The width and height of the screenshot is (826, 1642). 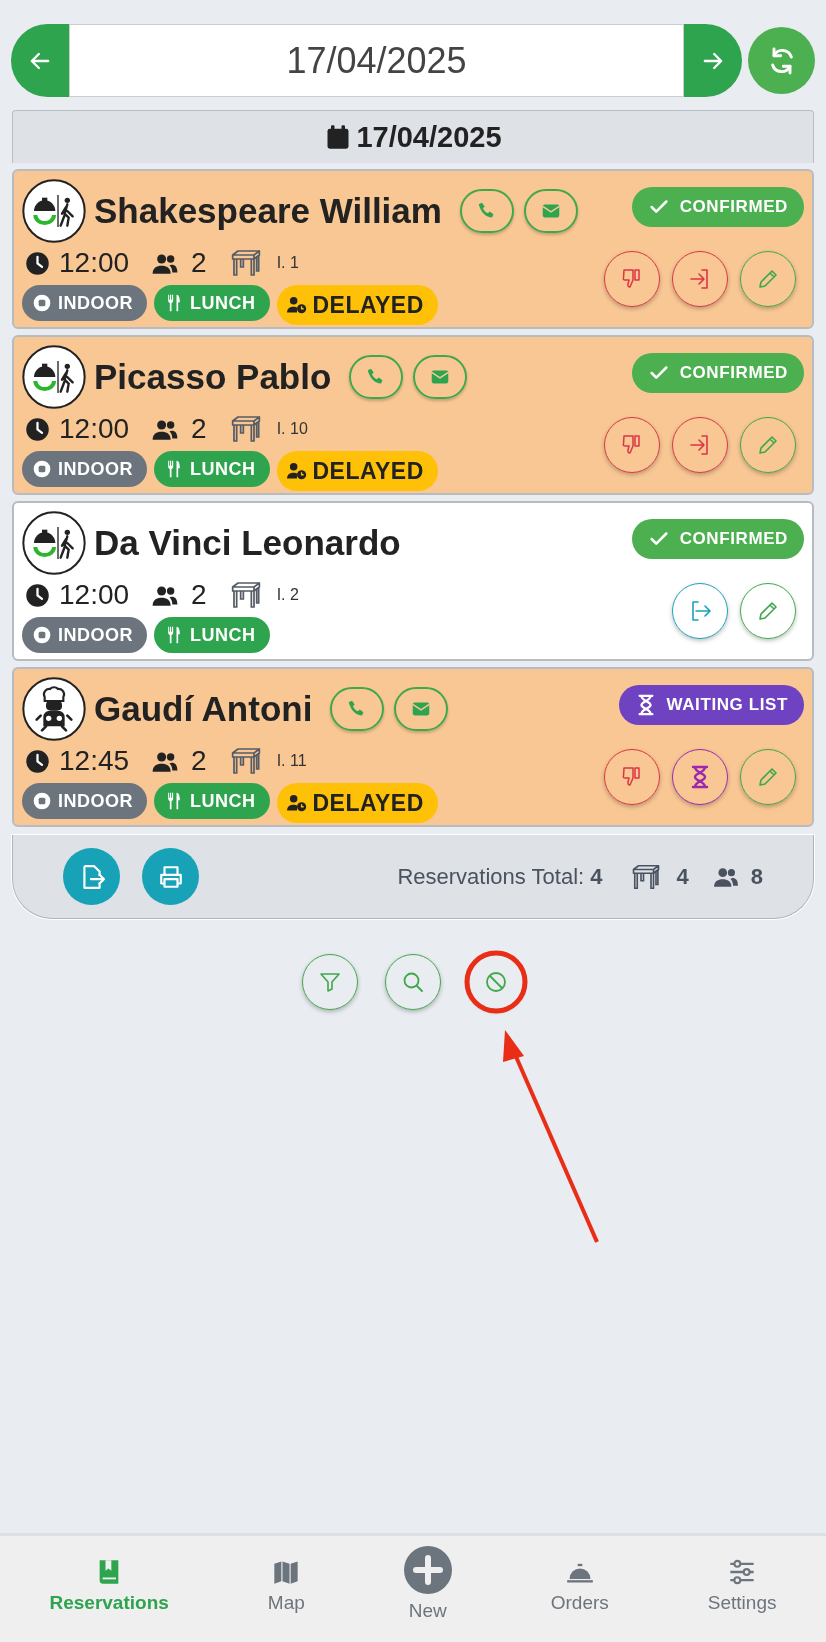 I want to click on reservation-time: 12:45, so click(x=94, y=761).